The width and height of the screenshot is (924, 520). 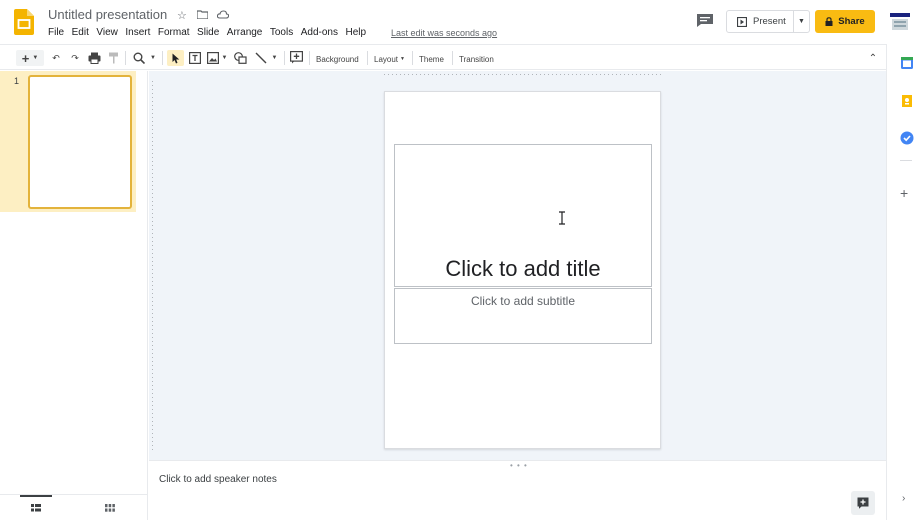 I want to click on select-tool-button, so click(x=175, y=58).